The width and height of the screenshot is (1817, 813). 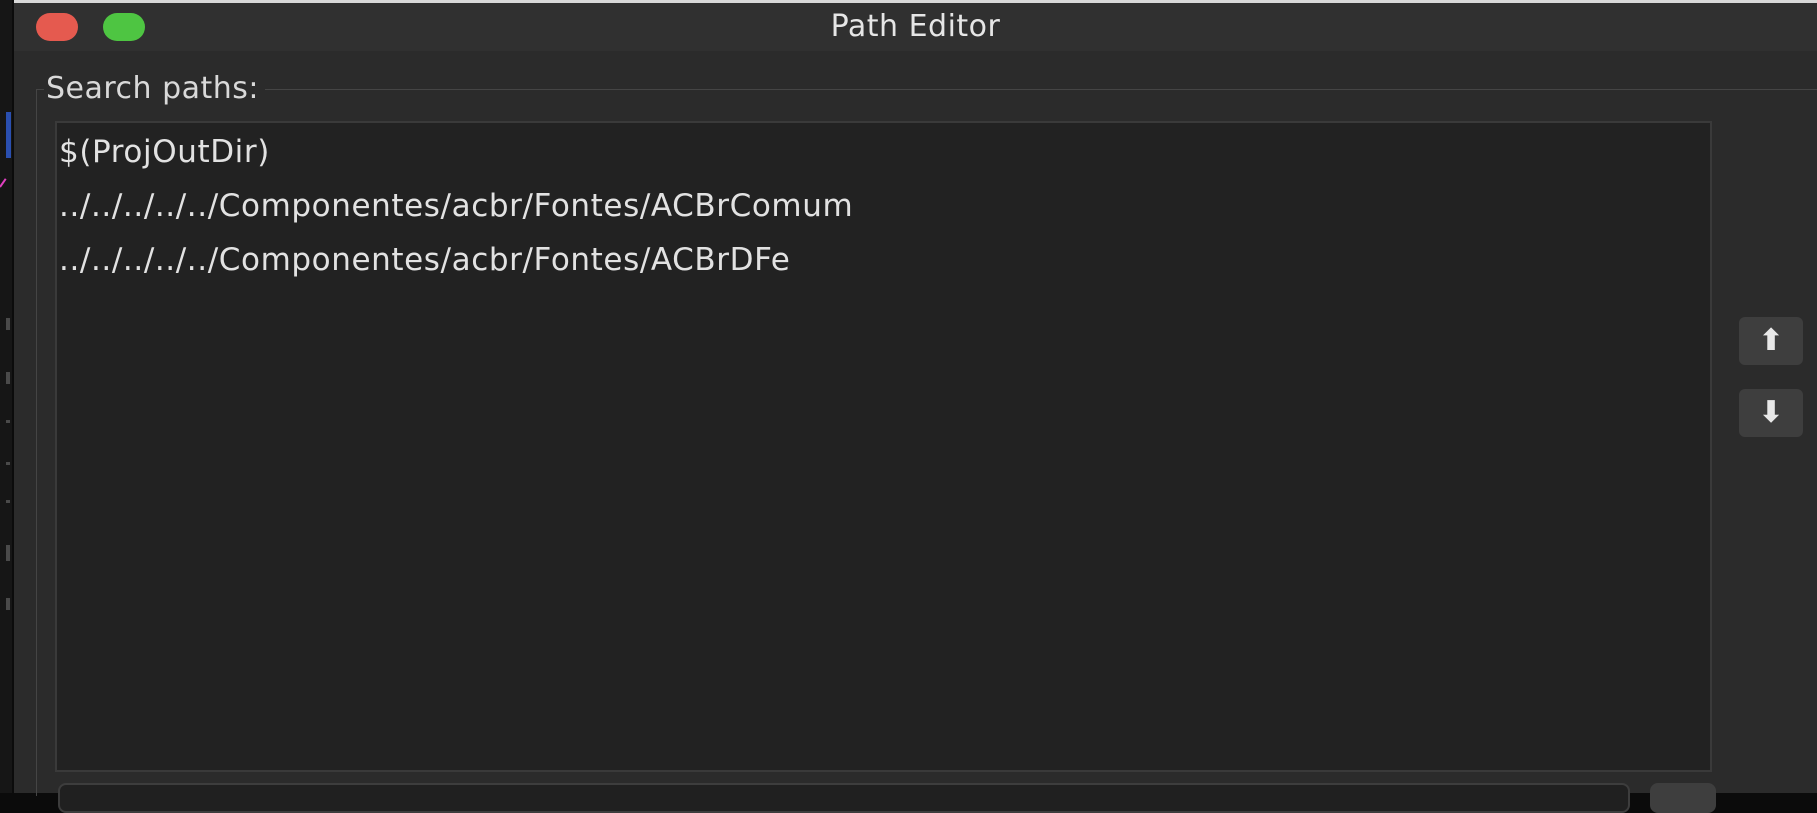 What do you see at coordinates (6, 396) in the screenshot?
I see `background-window-edge` at bounding box center [6, 396].